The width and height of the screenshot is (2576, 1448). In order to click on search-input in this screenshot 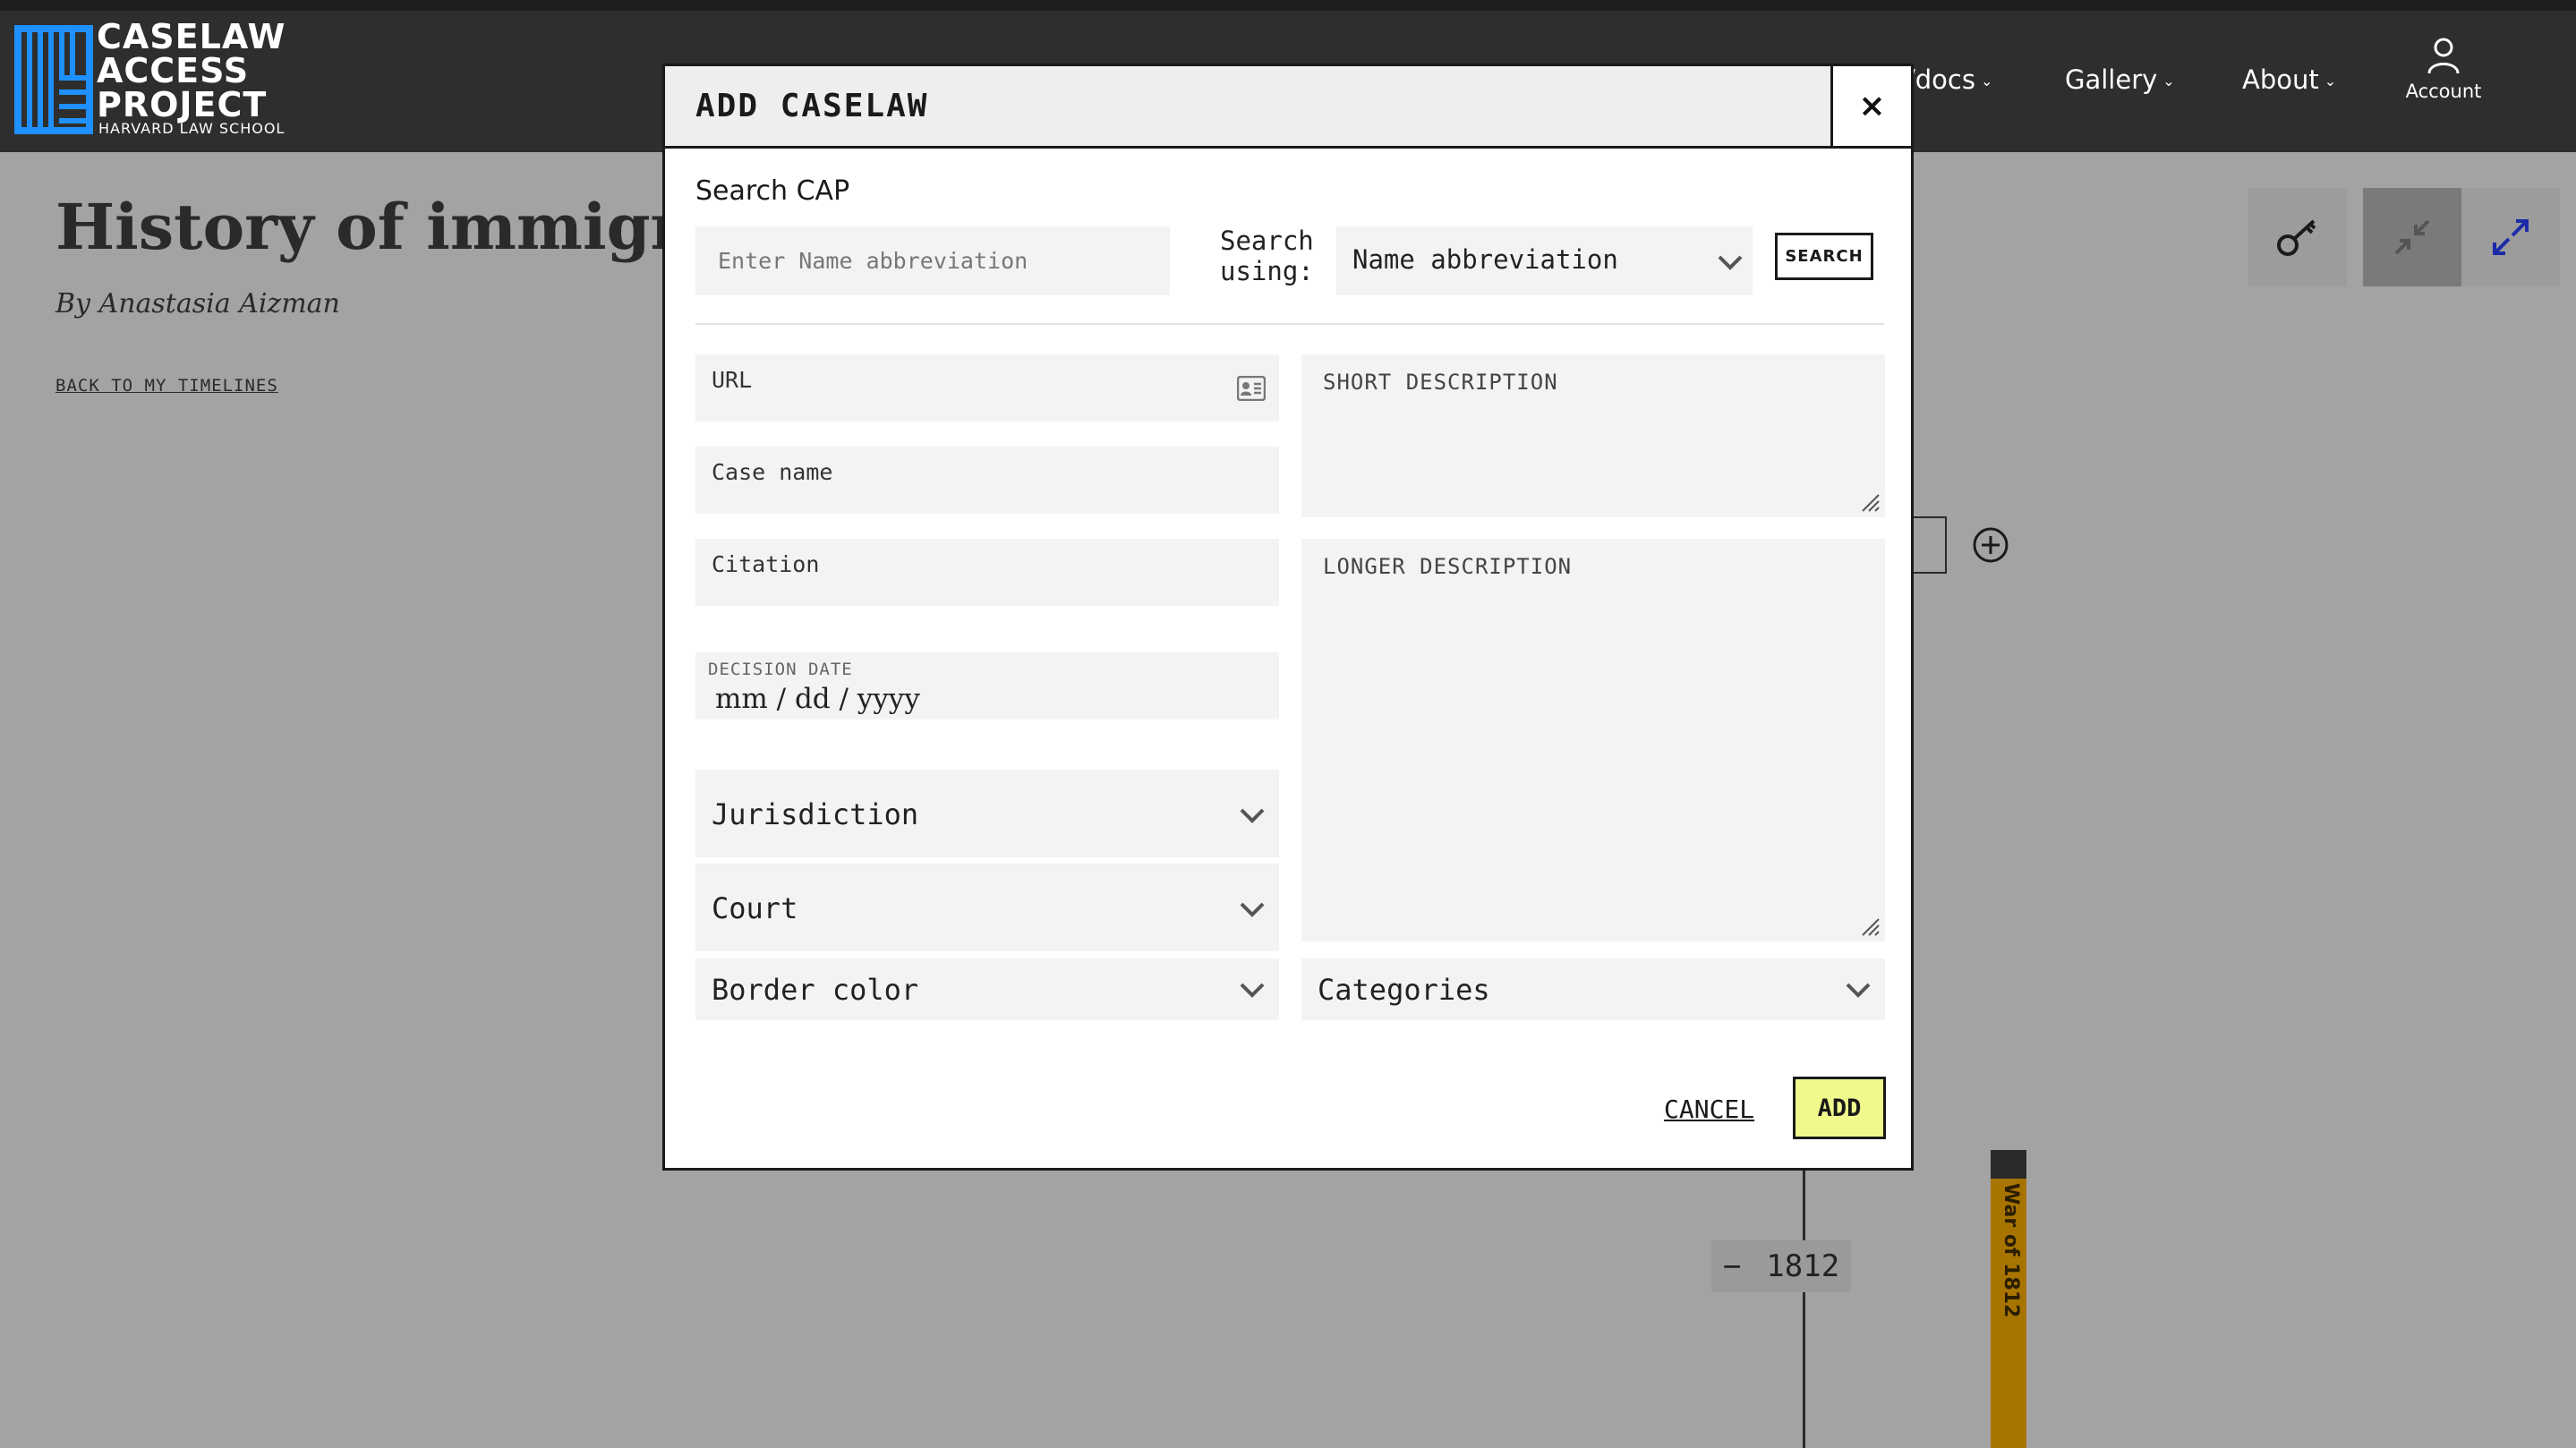, I will do `click(932, 260)`.